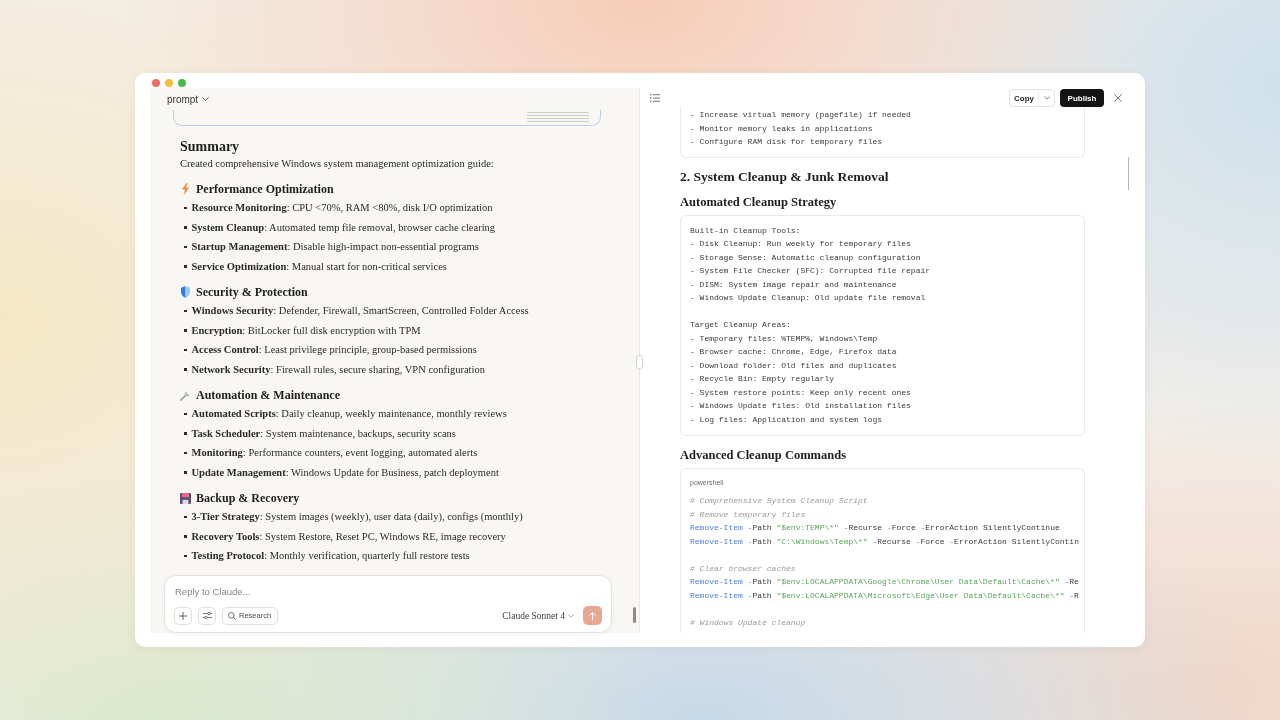 Image resolution: width=1280 pixels, height=720 pixels. I want to click on code-line: Target Cleanup Areas:, so click(741, 325).